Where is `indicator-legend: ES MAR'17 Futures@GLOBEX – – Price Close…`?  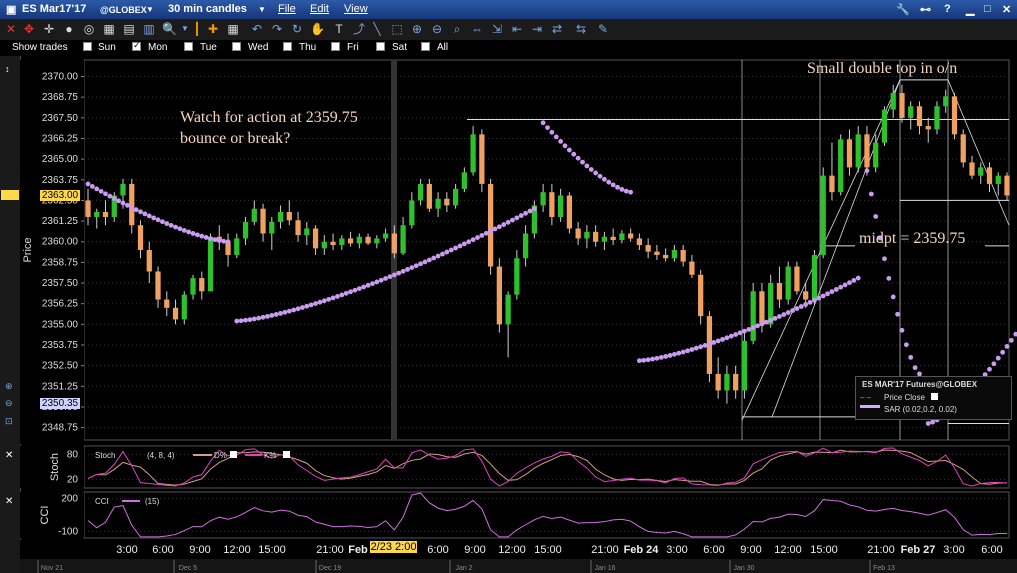
indicator-legend: ES MAR'17 Futures@GLOBEX – – Price Close… is located at coordinates (933, 398).